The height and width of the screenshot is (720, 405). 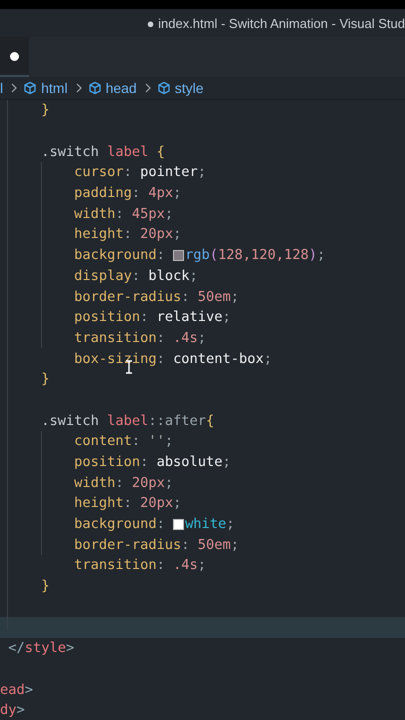 What do you see at coordinates (123, 482) in the screenshot?
I see `code-line: width: 20px;` at bounding box center [123, 482].